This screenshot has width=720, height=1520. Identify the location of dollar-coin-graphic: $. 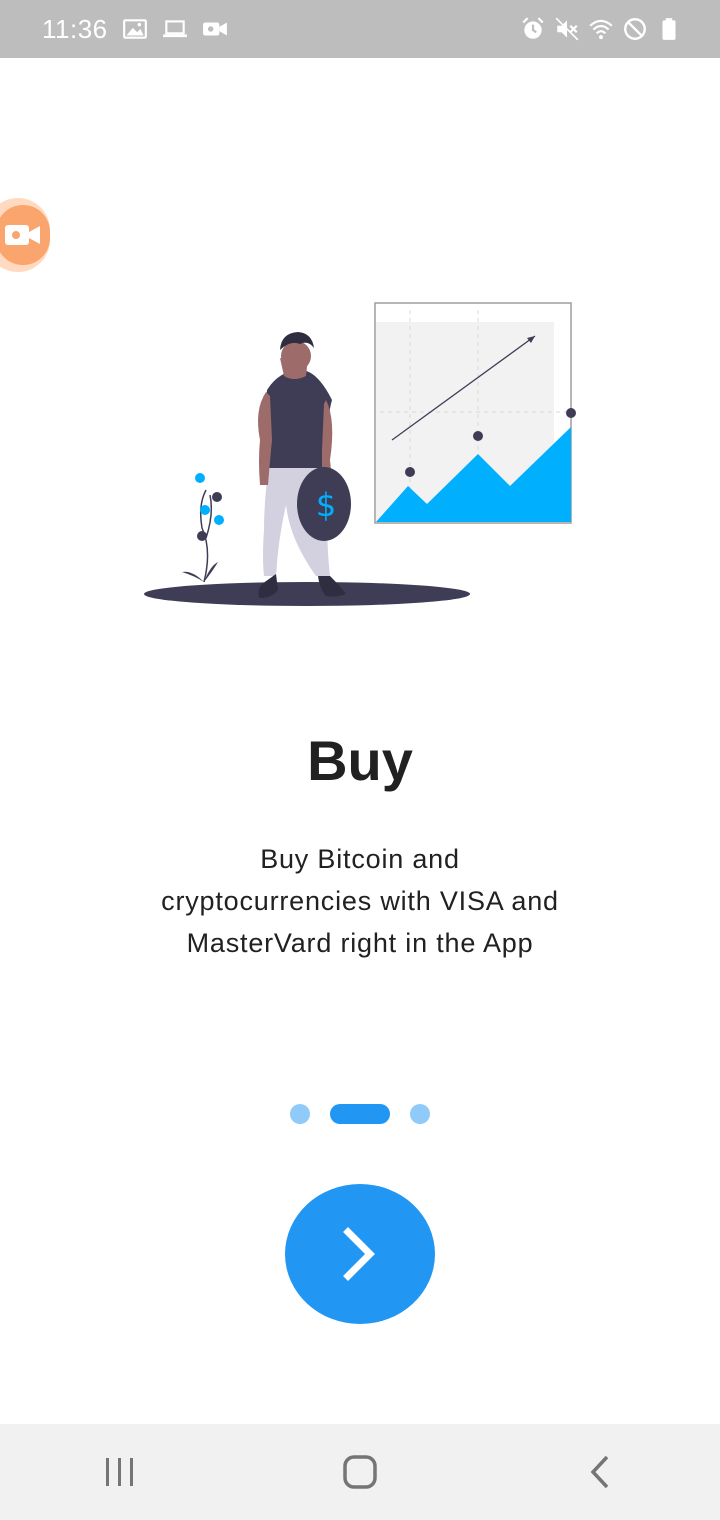
(324, 504).